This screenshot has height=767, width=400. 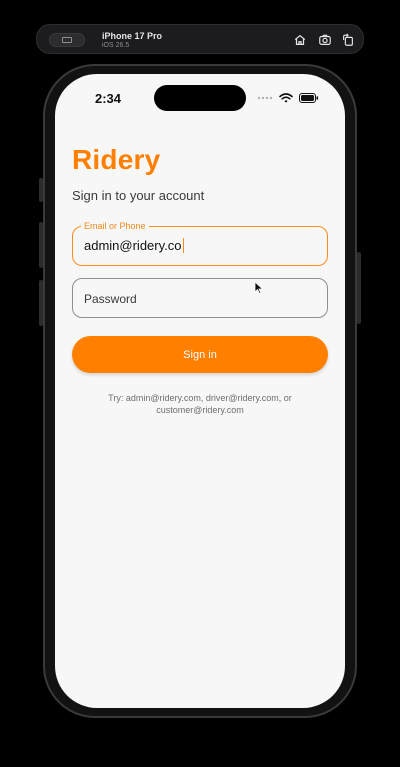 I want to click on screenshot-icon, so click(x=325, y=40).